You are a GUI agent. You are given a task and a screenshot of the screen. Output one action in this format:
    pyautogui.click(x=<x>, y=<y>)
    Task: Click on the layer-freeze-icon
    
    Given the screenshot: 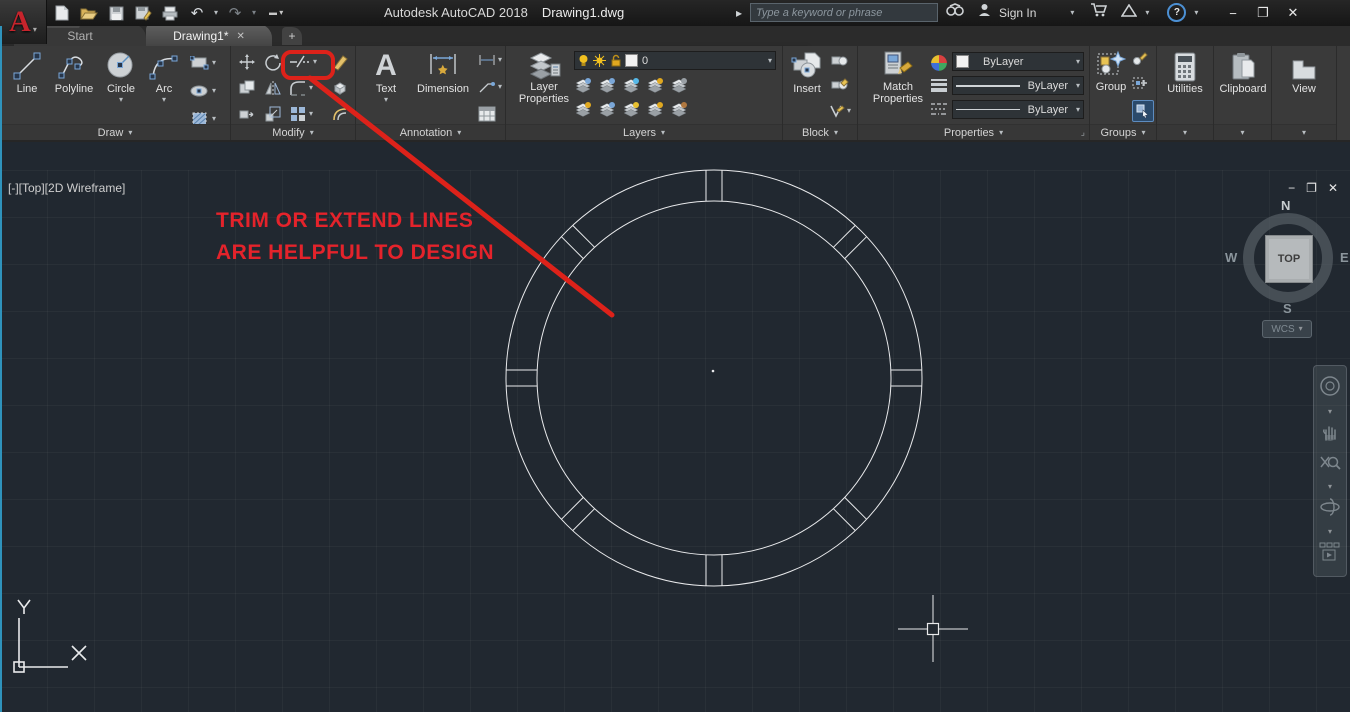 What is the action you would take?
    pyautogui.click(x=599, y=60)
    